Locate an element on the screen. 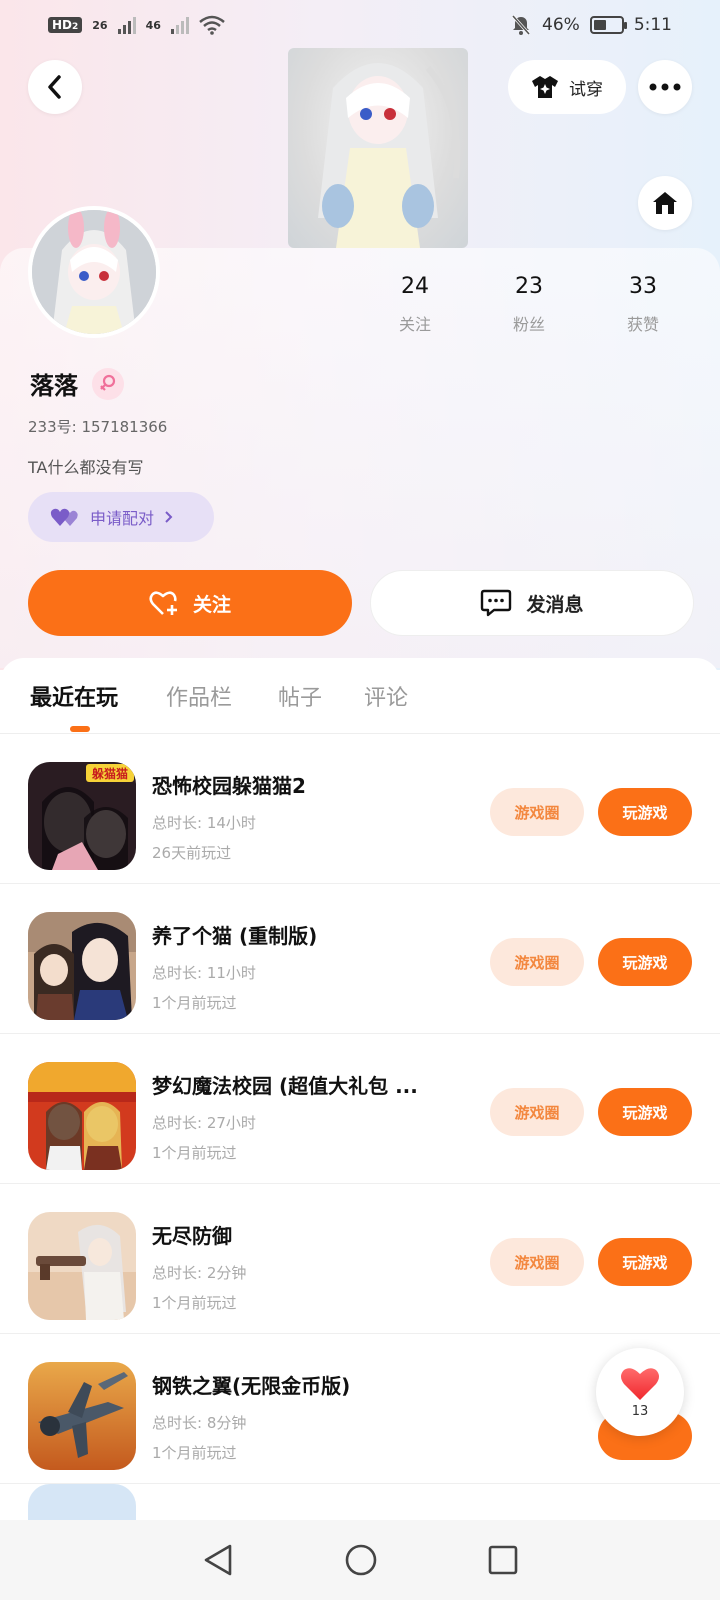 The image size is (720, 1600). try-on-label: 试穿 is located at coordinates (586, 89).